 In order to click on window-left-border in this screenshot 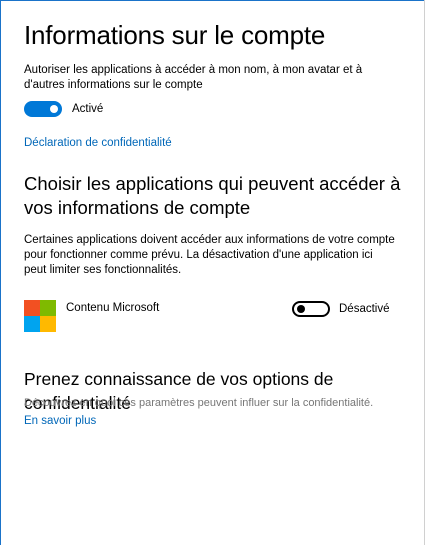, I will do `click(0, 272)`.